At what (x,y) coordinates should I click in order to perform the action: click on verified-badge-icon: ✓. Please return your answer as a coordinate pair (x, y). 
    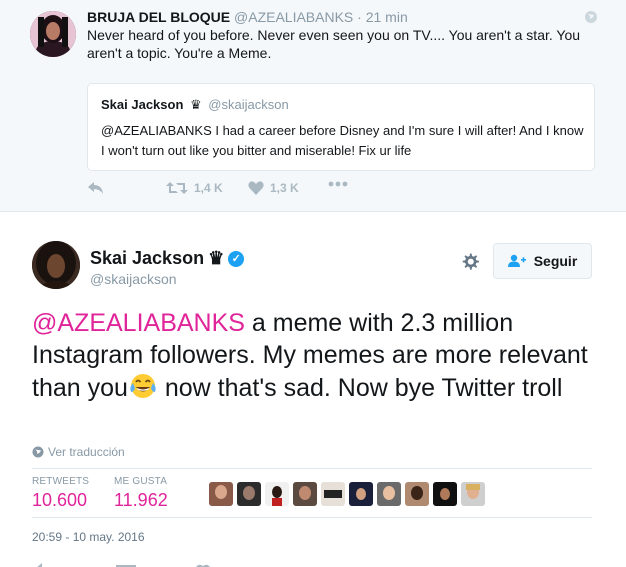
    Looking at the image, I should click on (236, 258).